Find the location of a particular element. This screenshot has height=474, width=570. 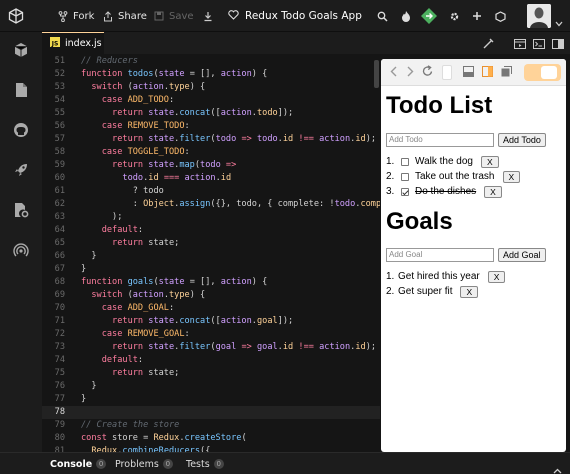

add-todo-button: Add Todo is located at coordinates (522, 140).